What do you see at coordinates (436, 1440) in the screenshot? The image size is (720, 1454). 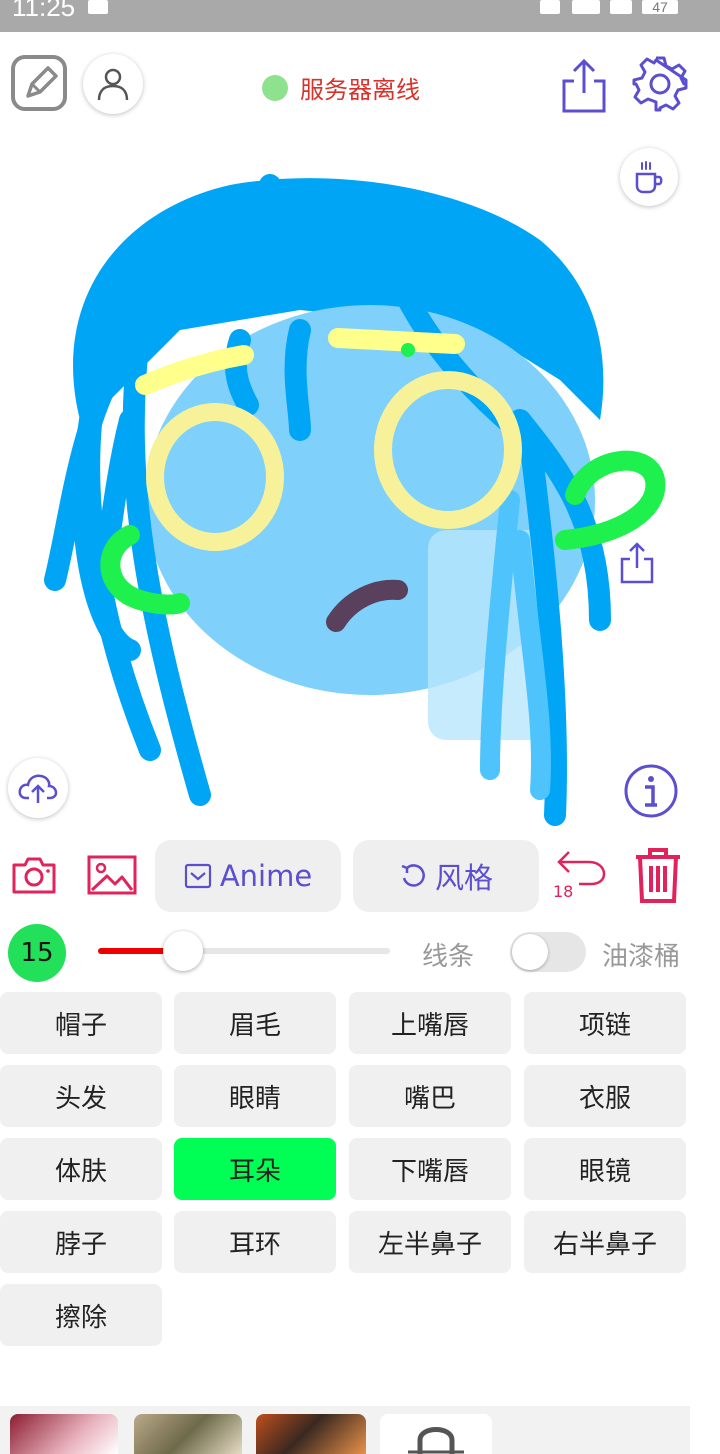 I see `lock-icon` at bounding box center [436, 1440].